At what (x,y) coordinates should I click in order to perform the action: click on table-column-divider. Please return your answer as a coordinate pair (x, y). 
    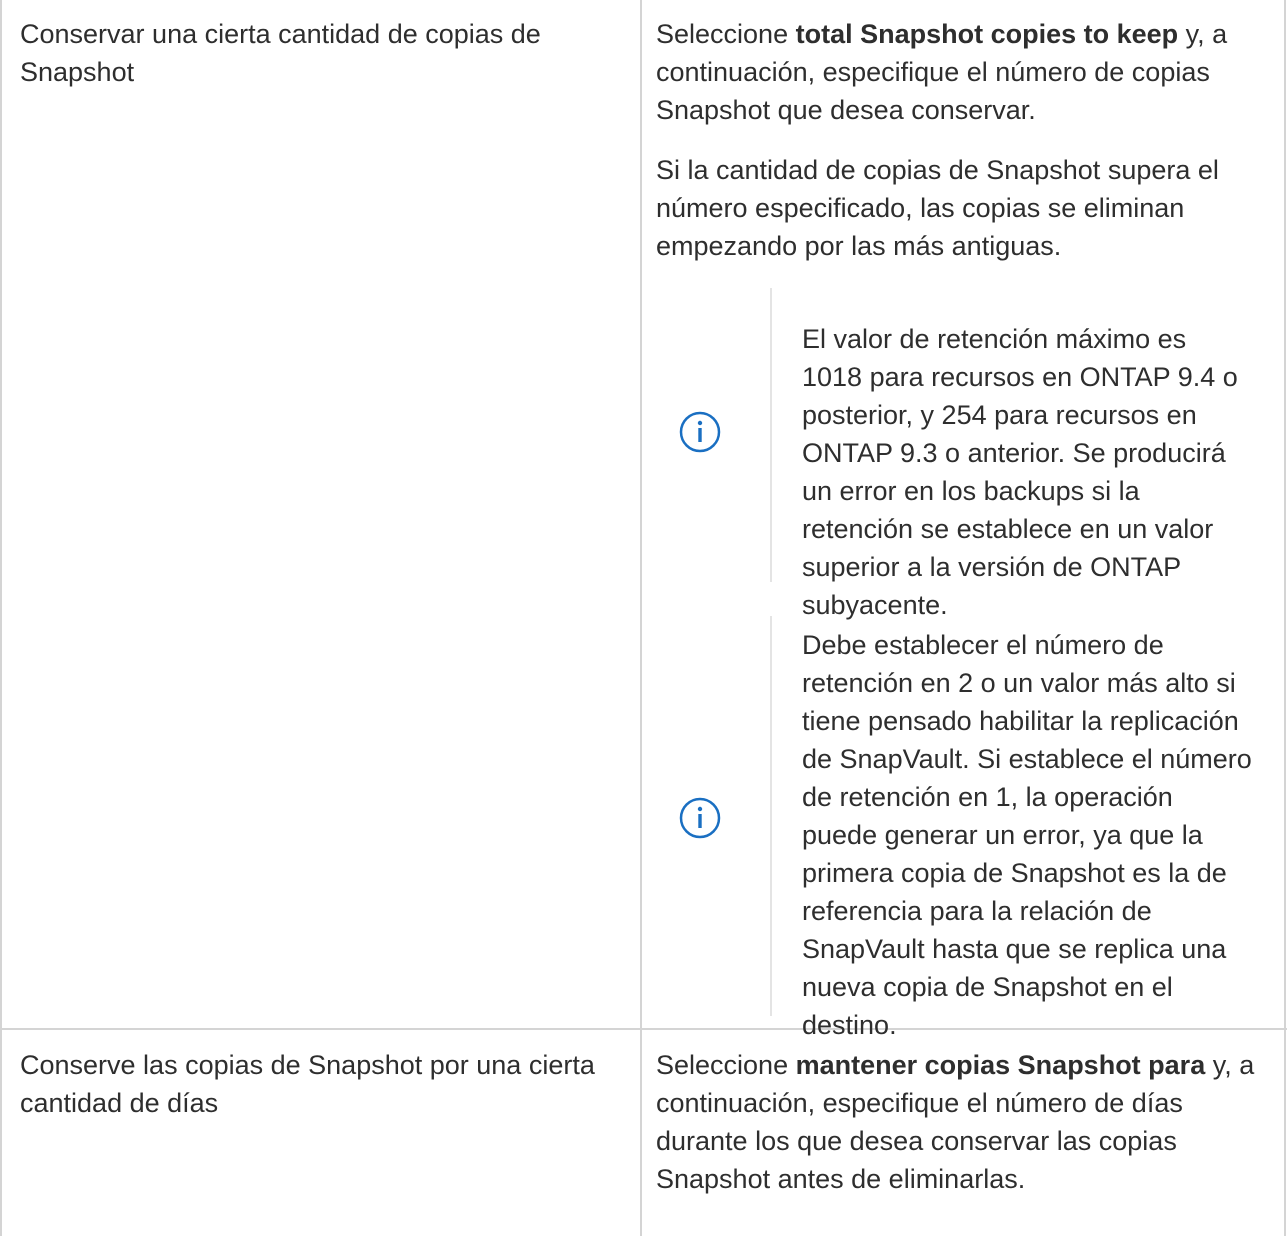
    Looking at the image, I should click on (641, 618).